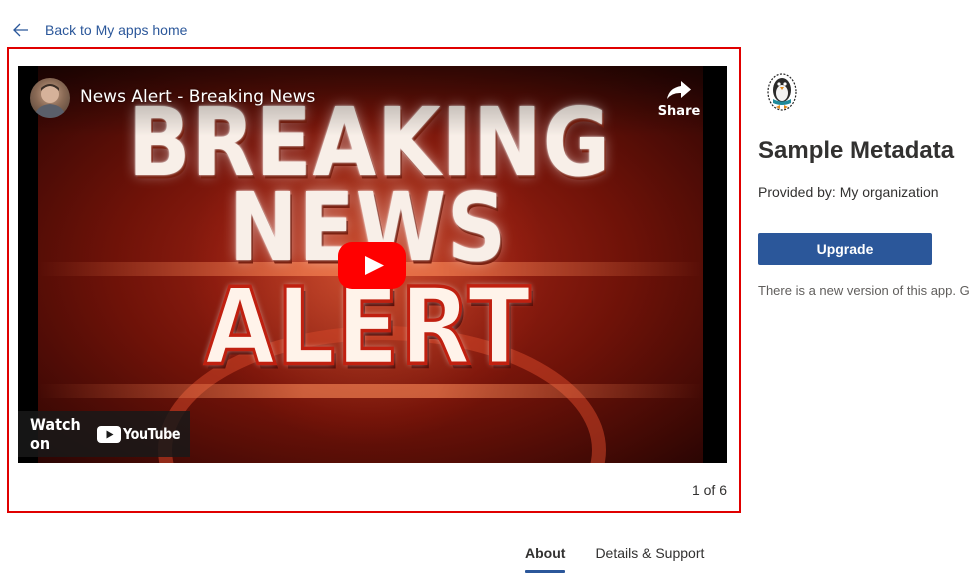 The height and width of the screenshot is (577, 980). Describe the element at coordinates (845, 249) in the screenshot. I see `upgrade-button: Upgrade` at that location.